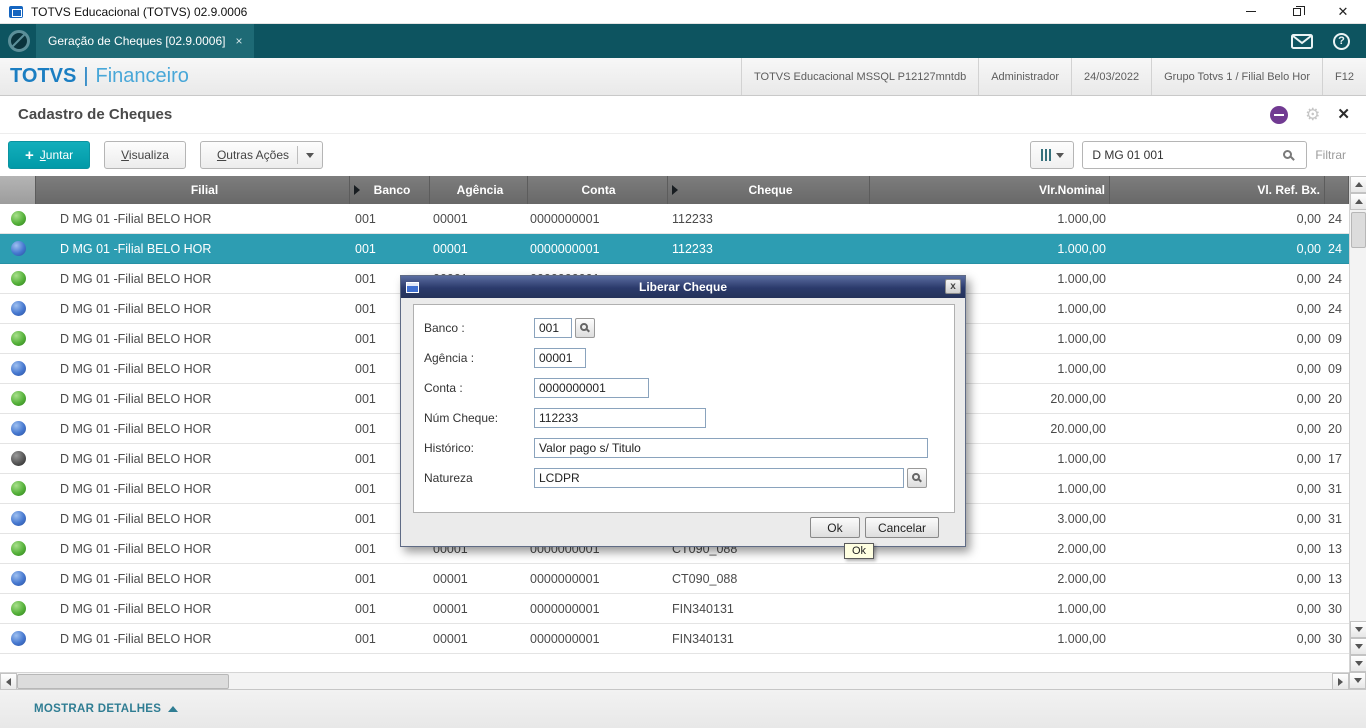  Describe the element at coordinates (1217, 190) in the screenshot. I see `header-vl-ref-bx: Vl. Ref. Bx.` at that location.